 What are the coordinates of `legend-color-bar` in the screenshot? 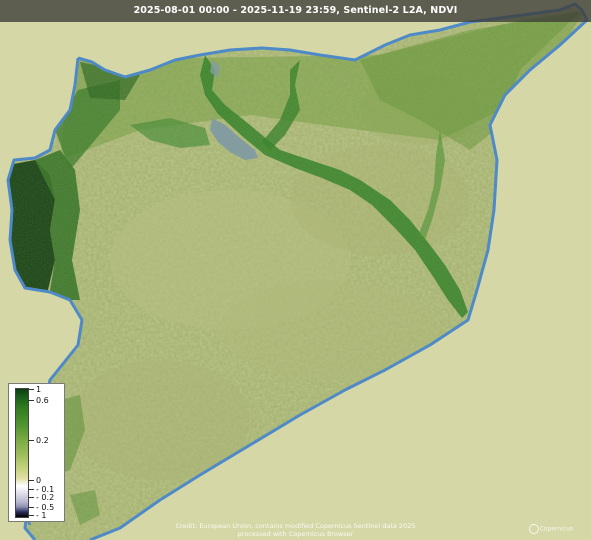 It's located at (22, 453).